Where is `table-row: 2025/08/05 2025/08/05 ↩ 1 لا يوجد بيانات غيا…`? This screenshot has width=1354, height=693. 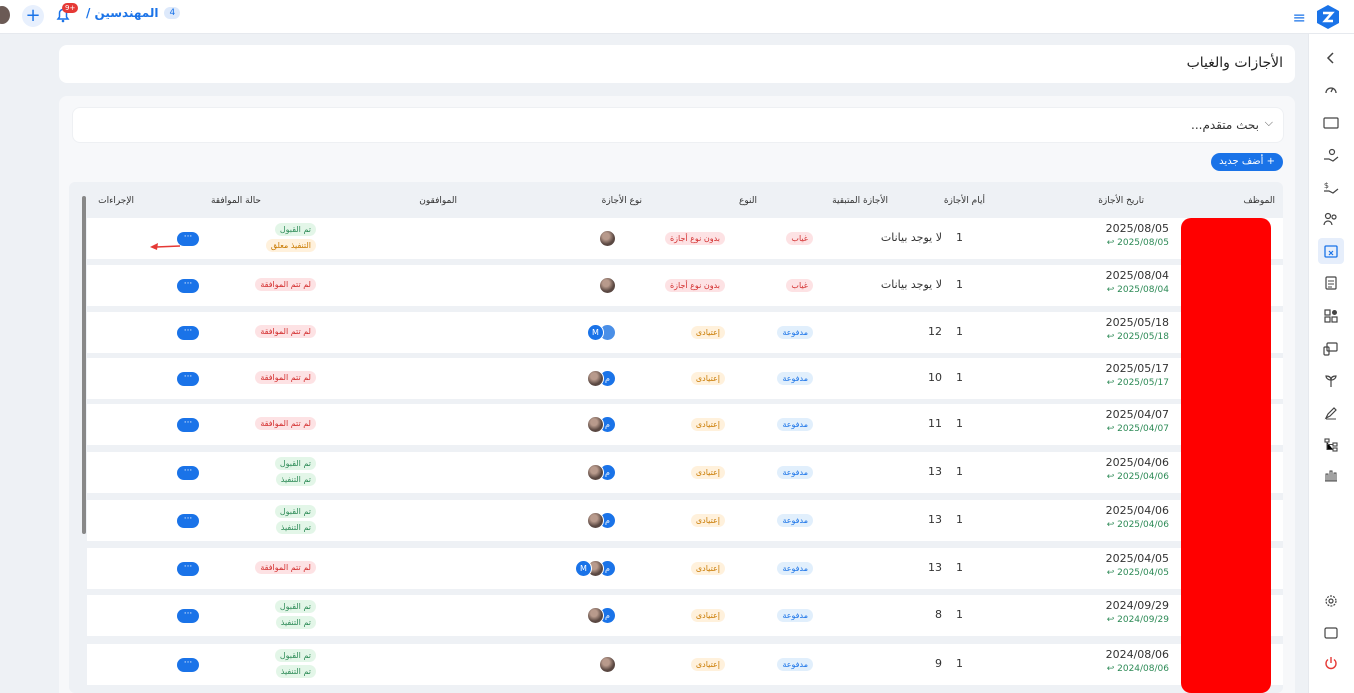
table-row: 2025/08/05 2025/08/05 ↩ 1 لا يوجد بيانات غيا… is located at coordinates (685, 238).